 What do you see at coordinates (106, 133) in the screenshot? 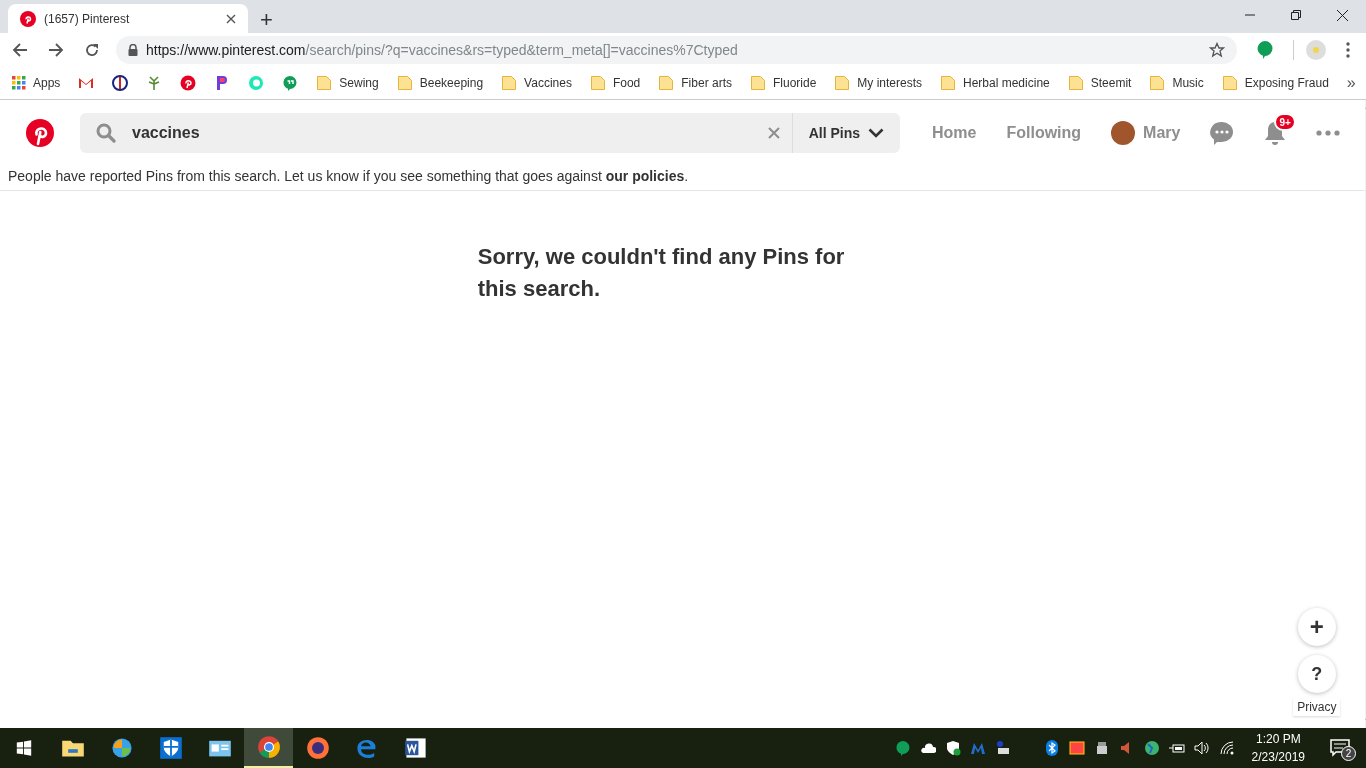
I see `search-icon` at bounding box center [106, 133].